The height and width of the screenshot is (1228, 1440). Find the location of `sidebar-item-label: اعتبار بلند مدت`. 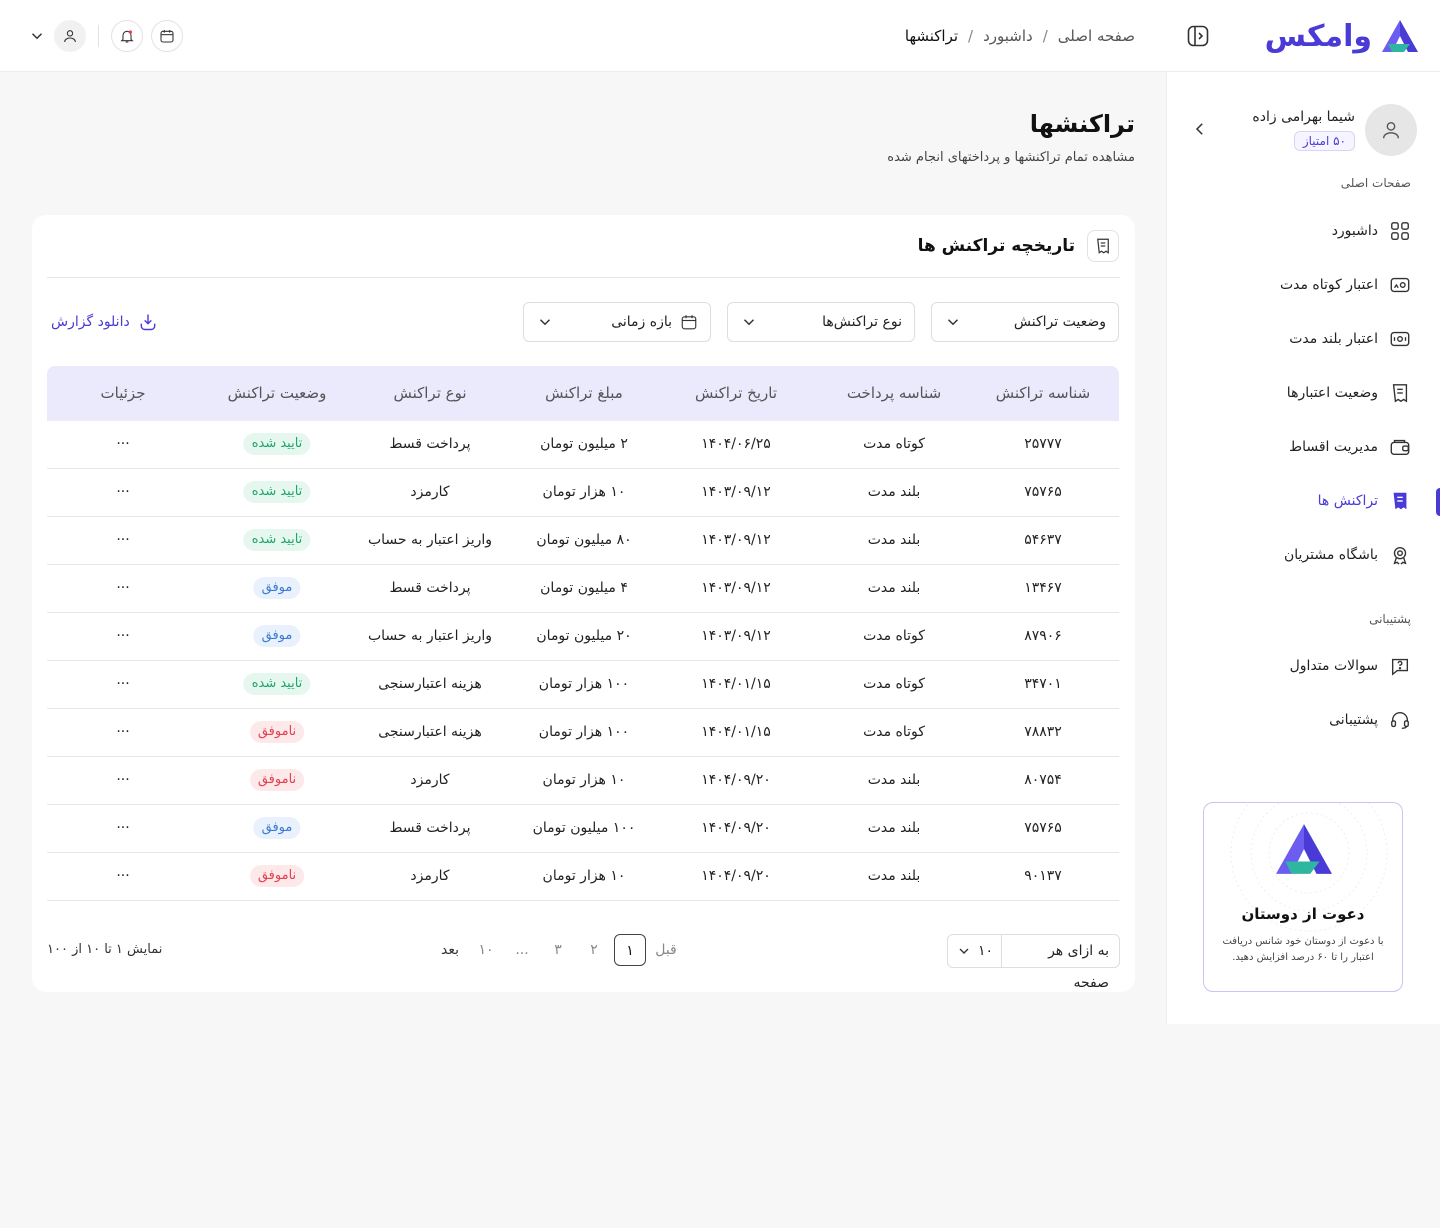

sidebar-item-label: اعتبار بلند مدت is located at coordinates (1333, 339).